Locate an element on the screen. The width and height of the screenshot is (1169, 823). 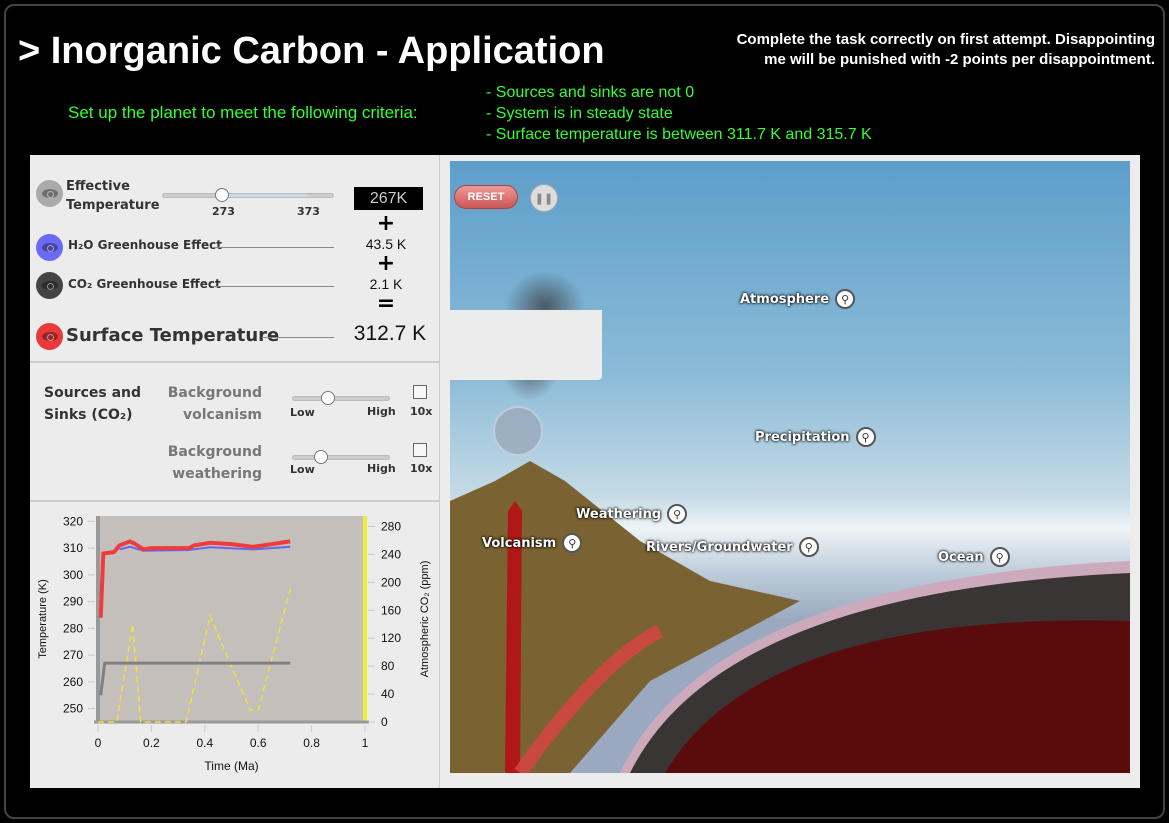
y2-tick-label: 40 is located at coordinates (388, 694).